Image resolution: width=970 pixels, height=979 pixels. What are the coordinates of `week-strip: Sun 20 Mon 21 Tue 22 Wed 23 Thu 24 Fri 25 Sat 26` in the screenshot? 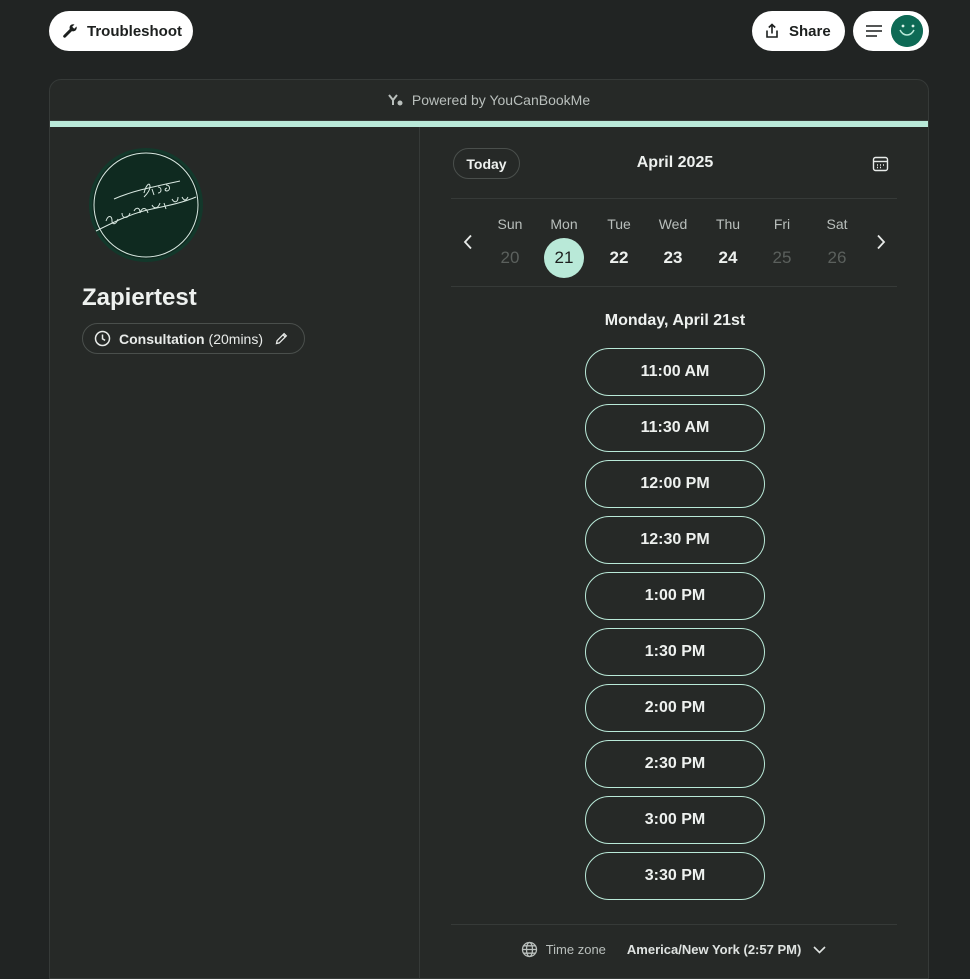 It's located at (674, 242).